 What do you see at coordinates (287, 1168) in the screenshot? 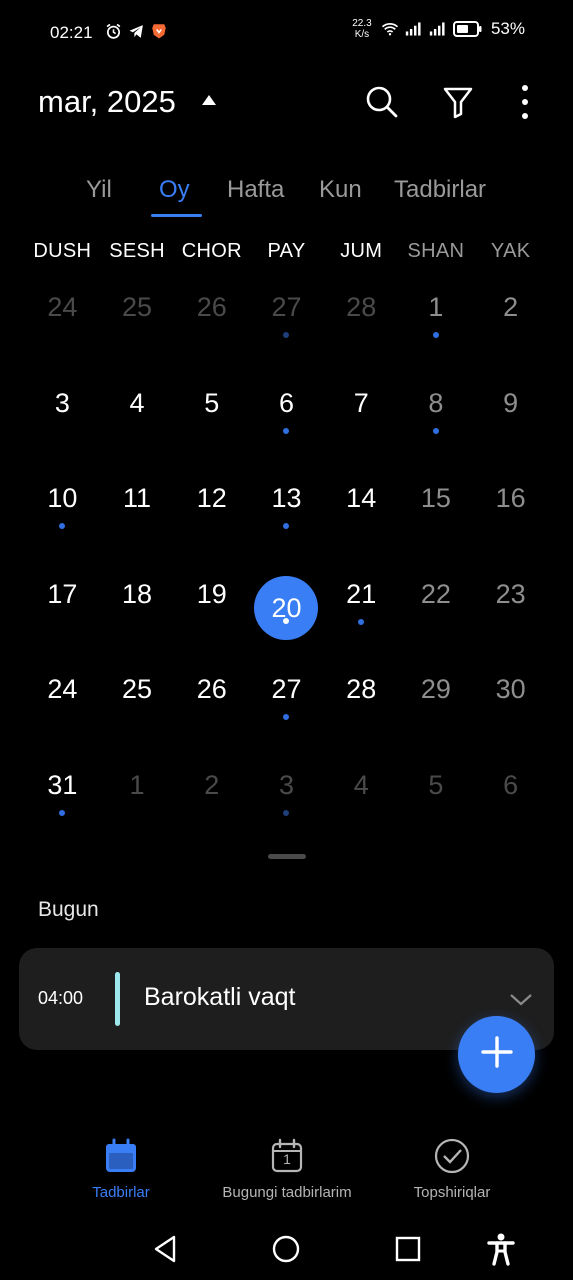
I see `nav-today-events: 1 Bugungi tadbirlarim` at bounding box center [287, 1168].